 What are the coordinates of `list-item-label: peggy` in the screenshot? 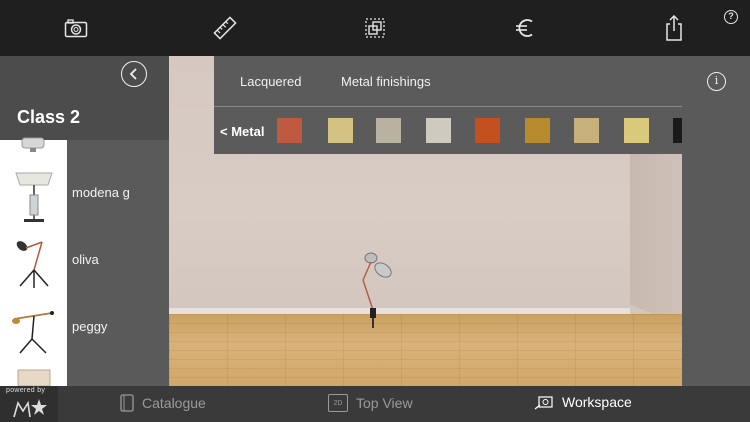 It's located at (90, 326).